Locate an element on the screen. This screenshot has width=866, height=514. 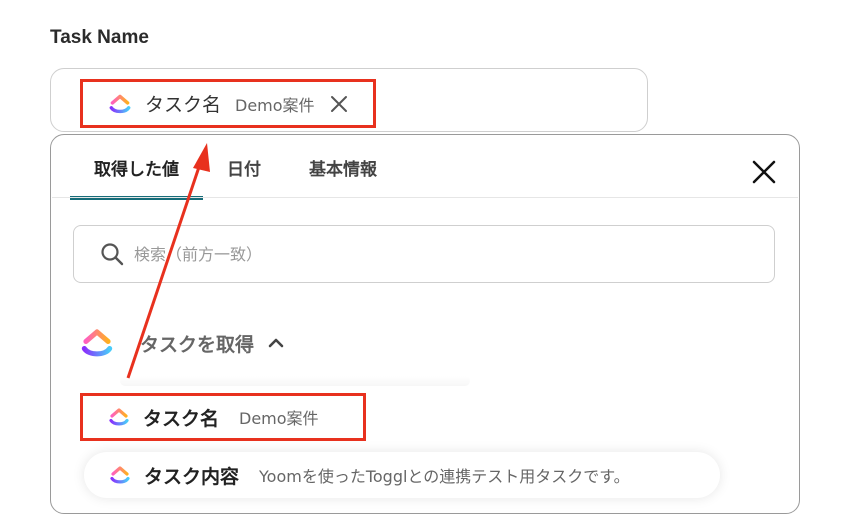
search-input is located at coordinates (414, 254).